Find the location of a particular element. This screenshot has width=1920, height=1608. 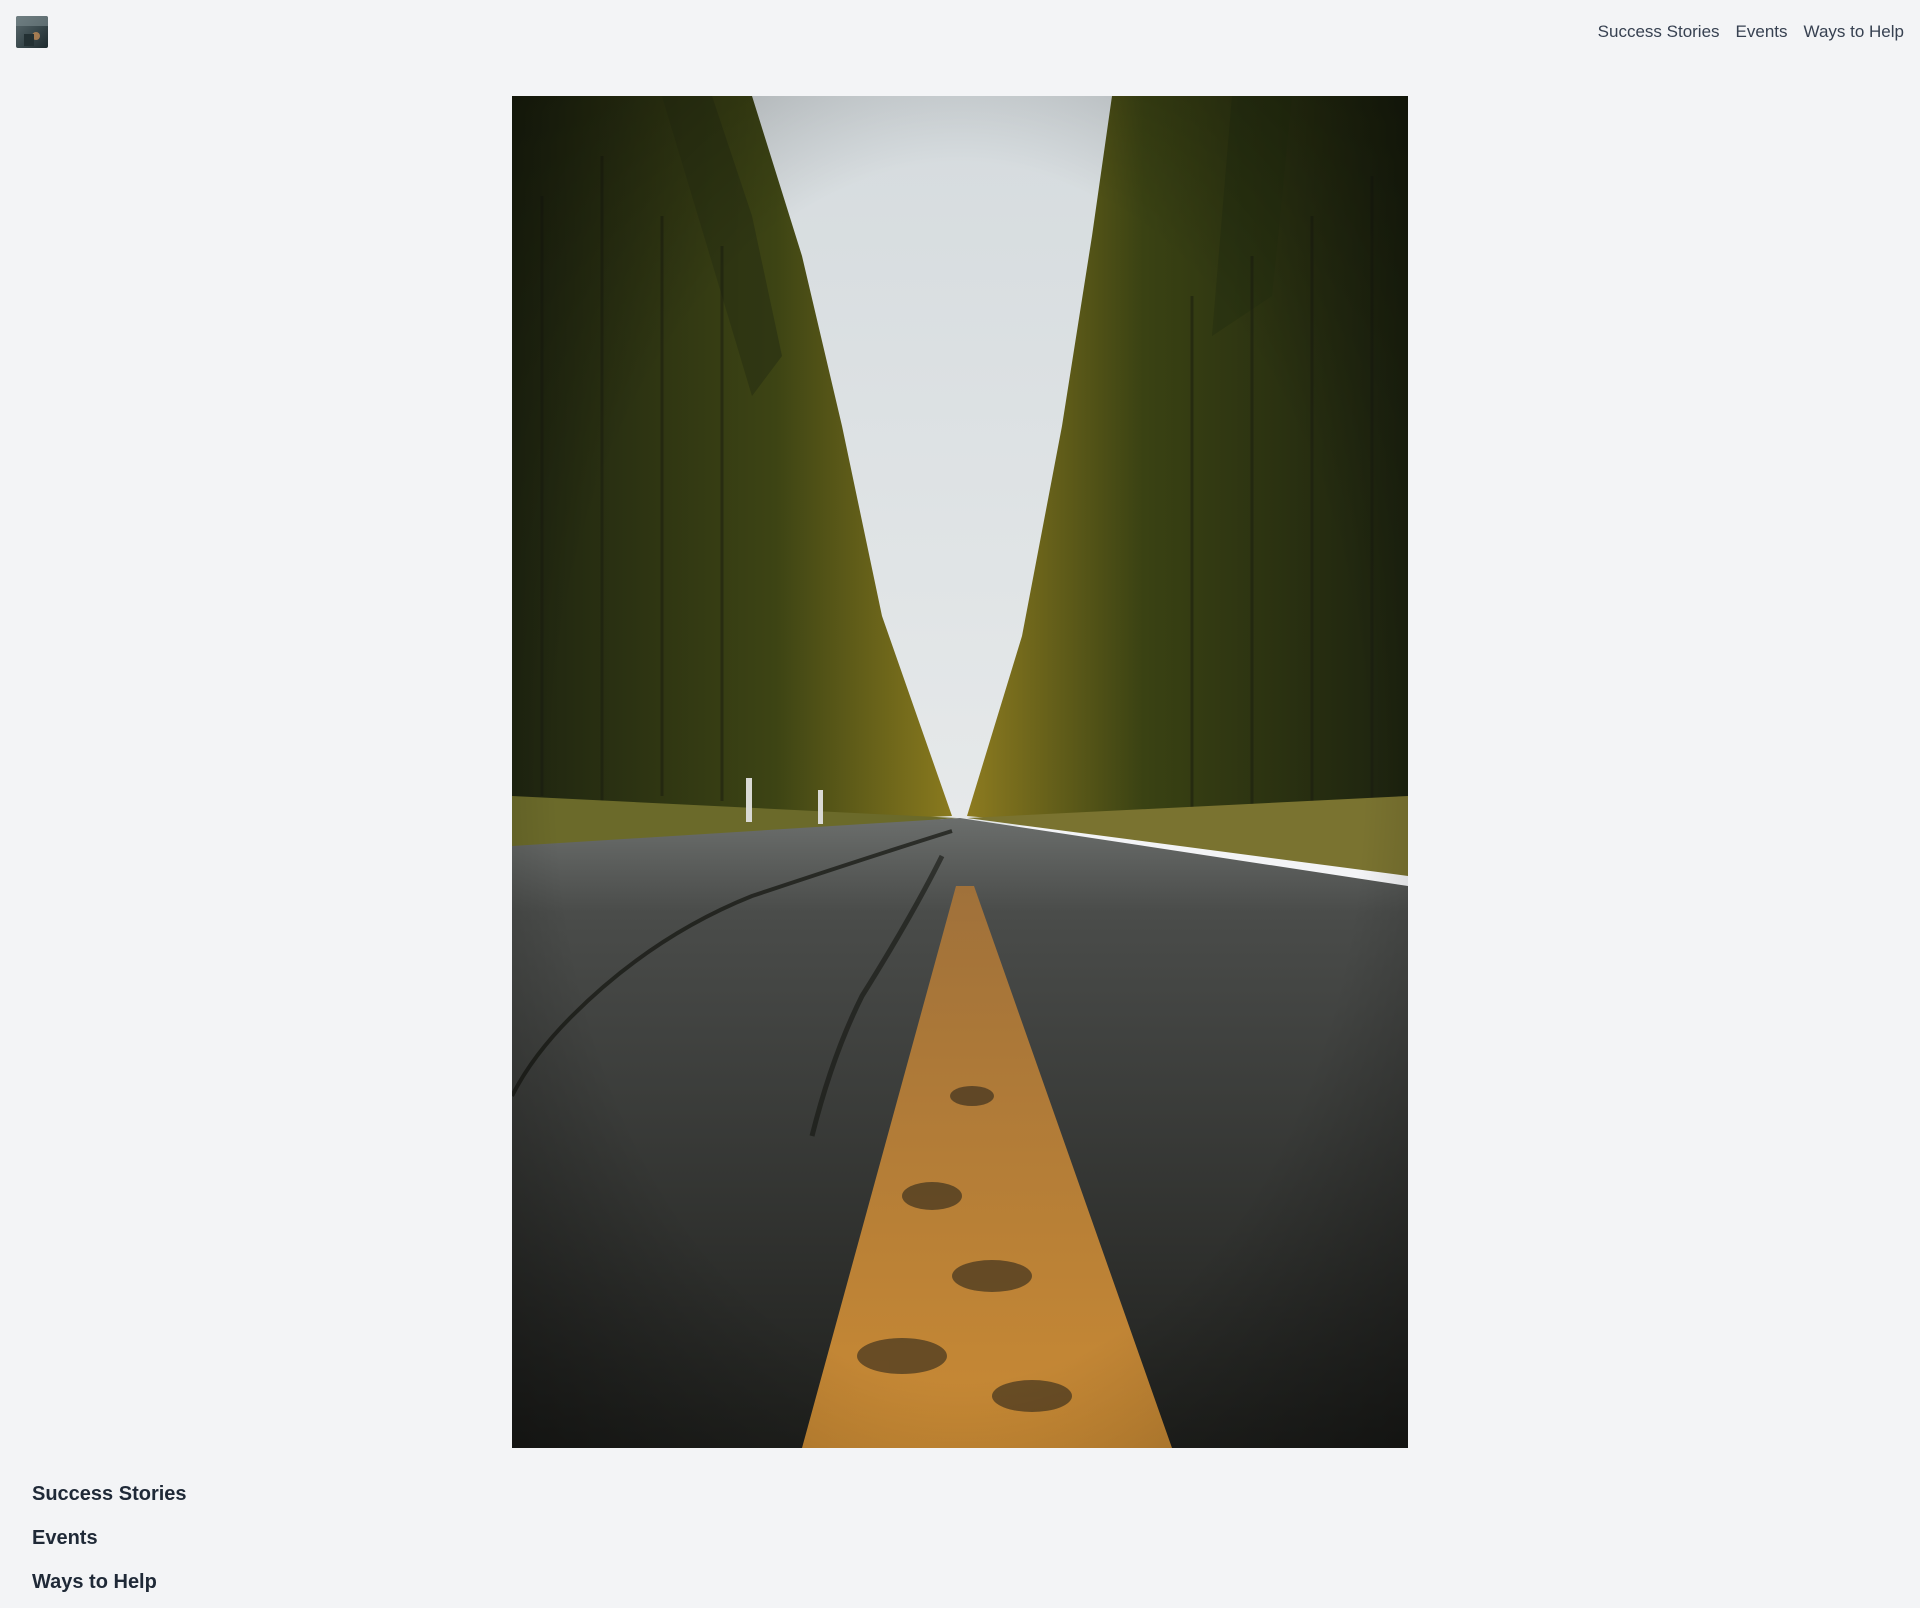

site-logo-icon is located at coordinates (32, 32).